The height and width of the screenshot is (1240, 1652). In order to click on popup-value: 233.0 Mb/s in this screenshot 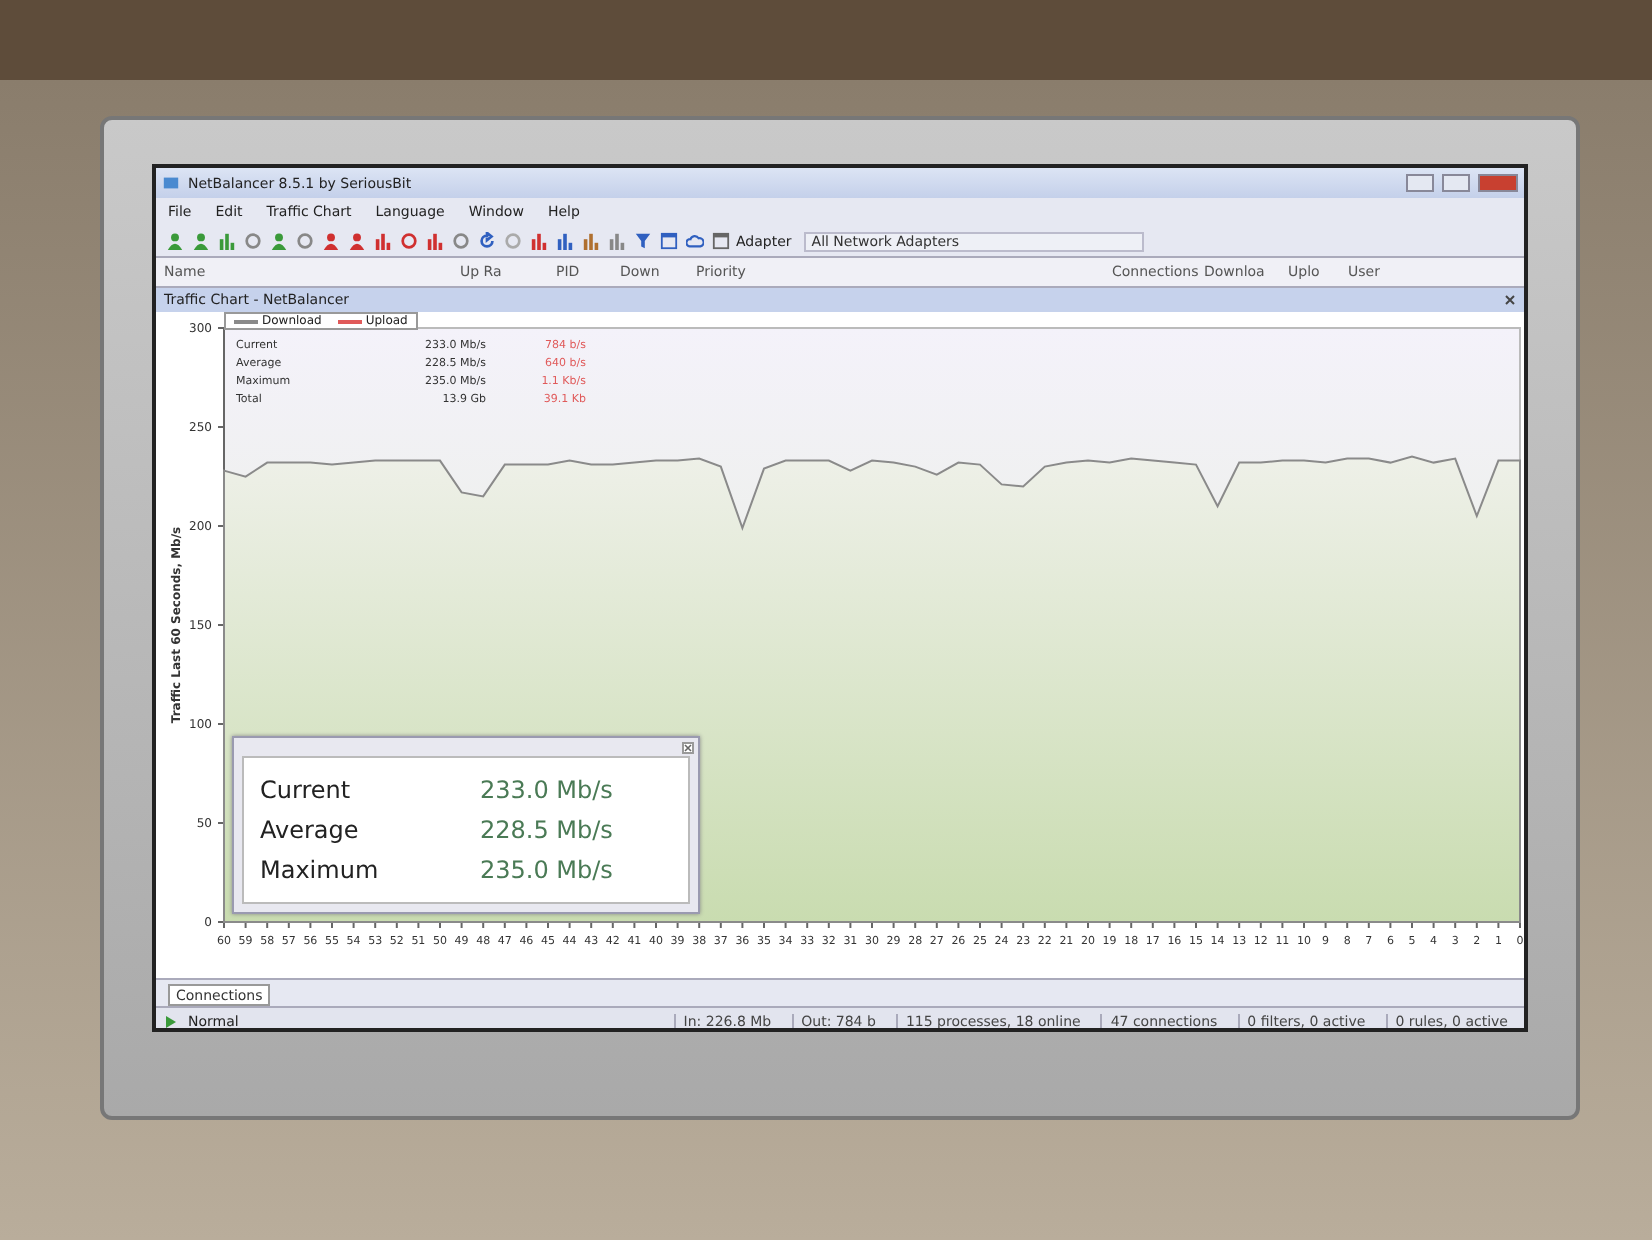, I will do `click(547, 790)`.